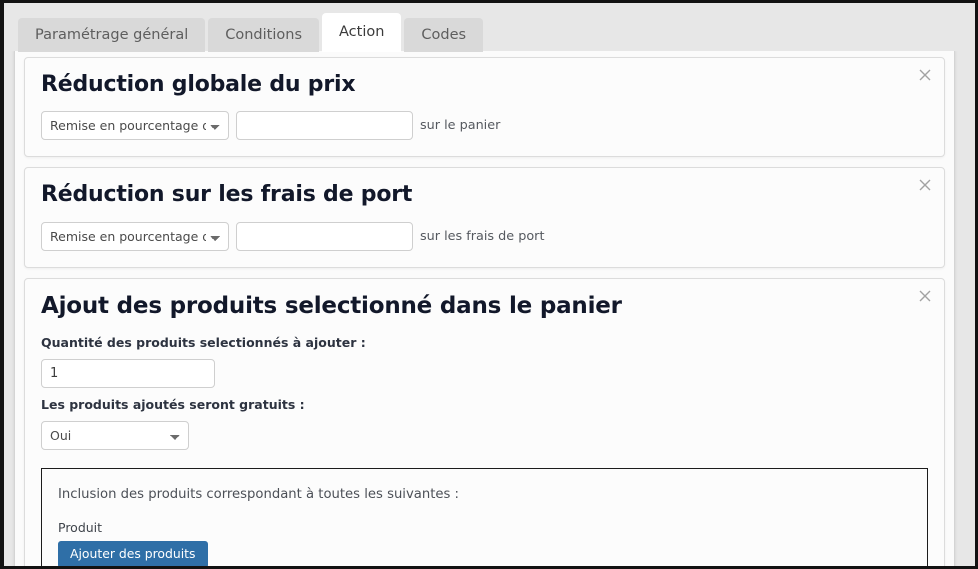 This screenshot has height=569, width=978. I want to click on tab-conditions: Conditions, so click(263, 35).